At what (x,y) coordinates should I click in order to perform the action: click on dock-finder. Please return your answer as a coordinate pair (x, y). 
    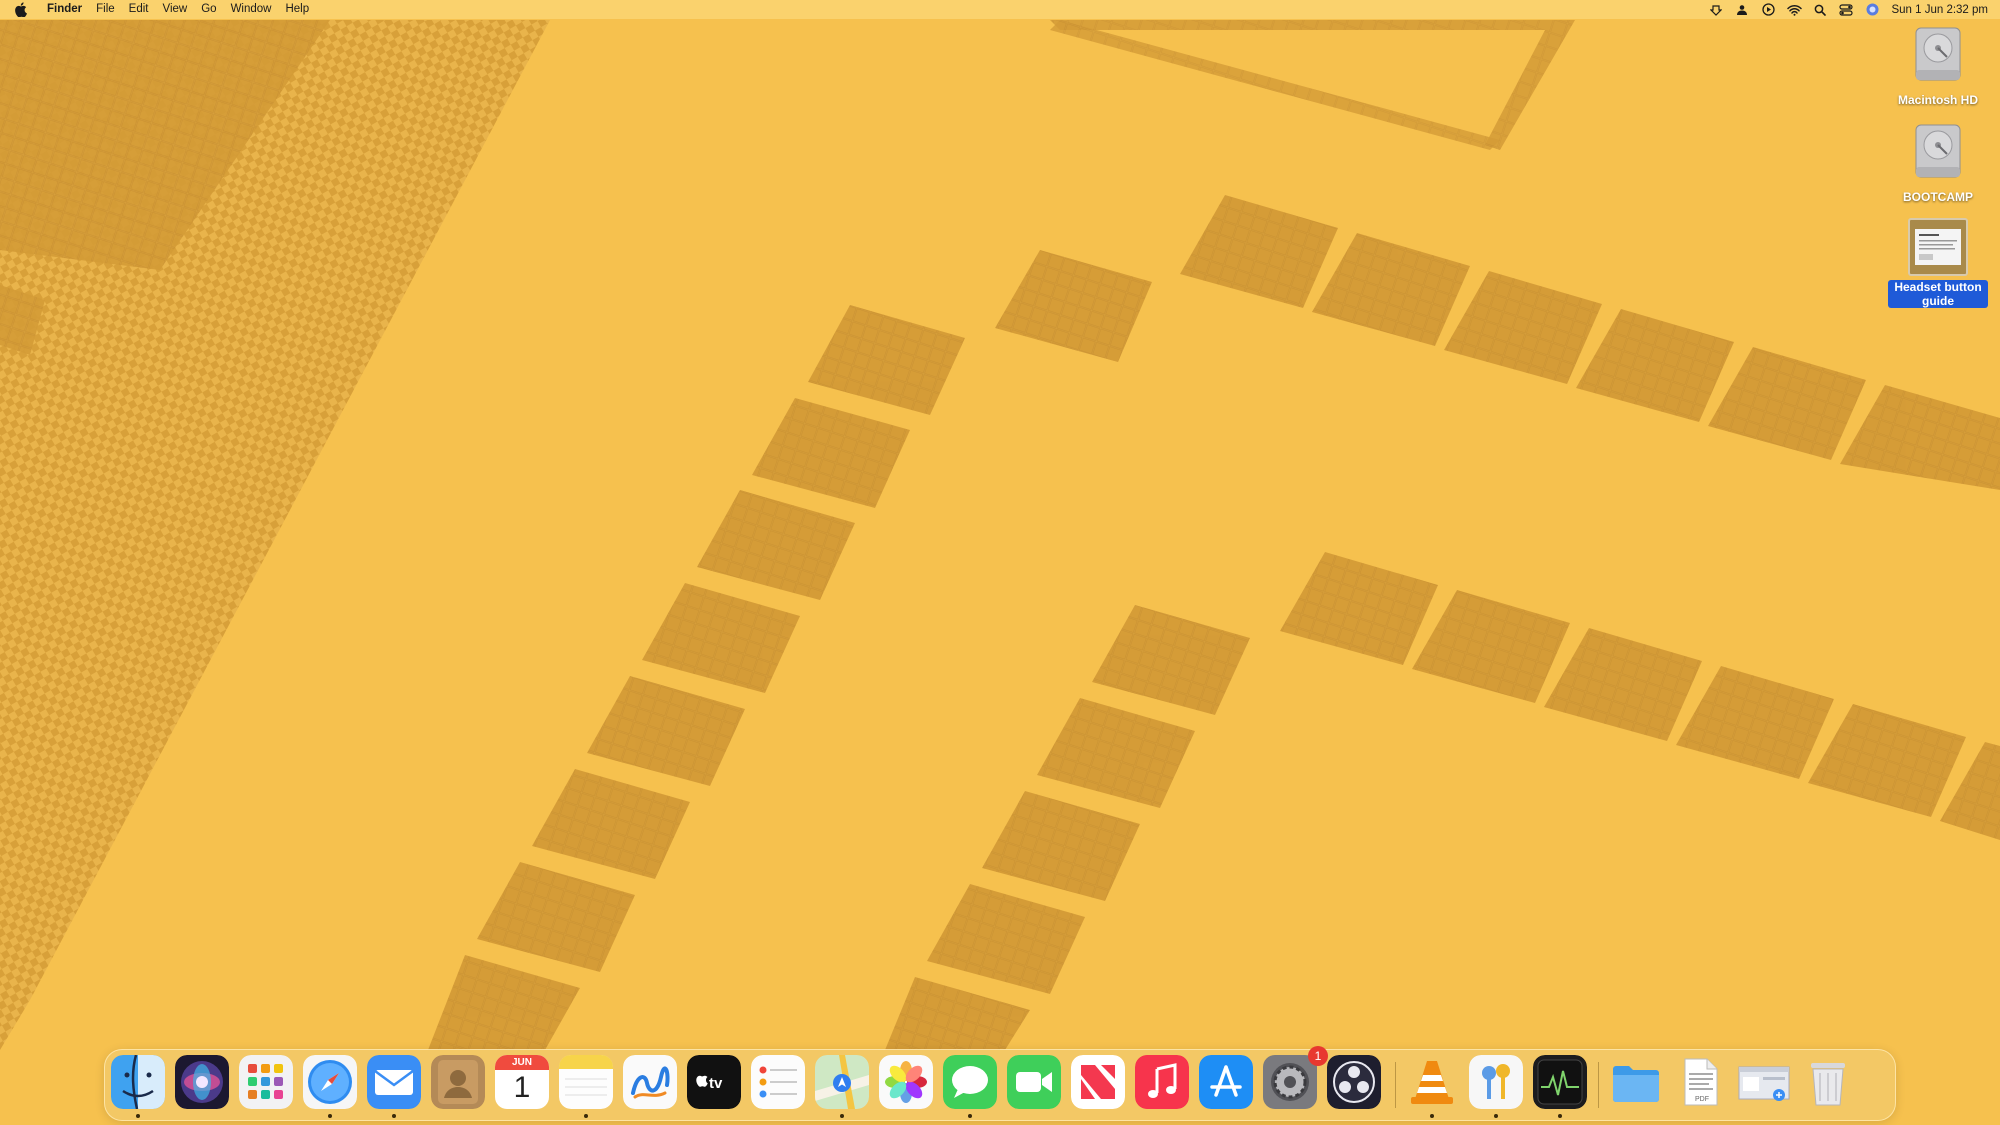
    Looking at the image, I should click on (138, 1082).